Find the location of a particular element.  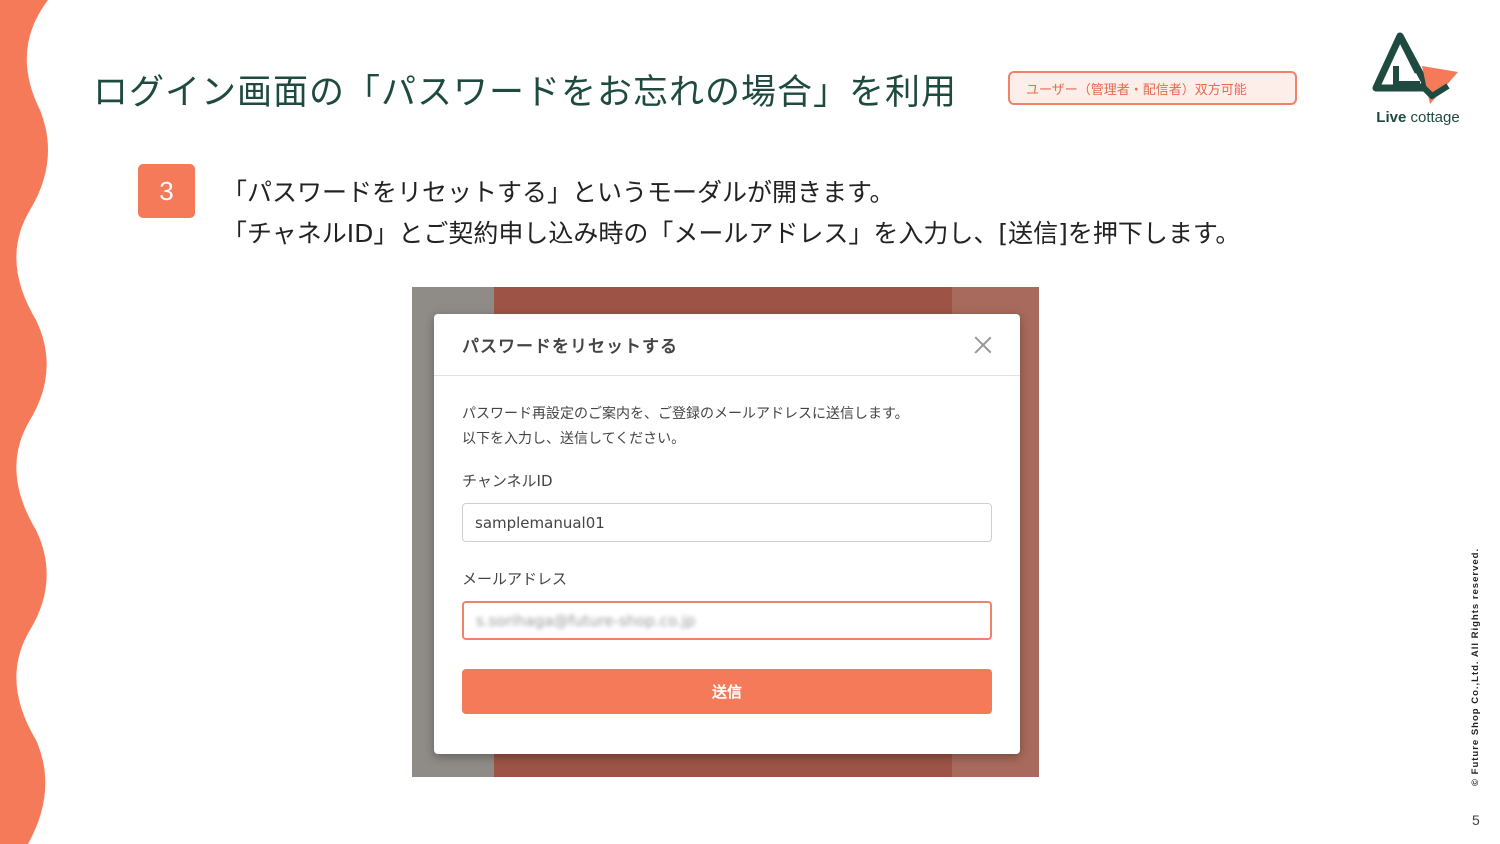

logo-brand-light: cottage is located at coordinates (1433, 117).